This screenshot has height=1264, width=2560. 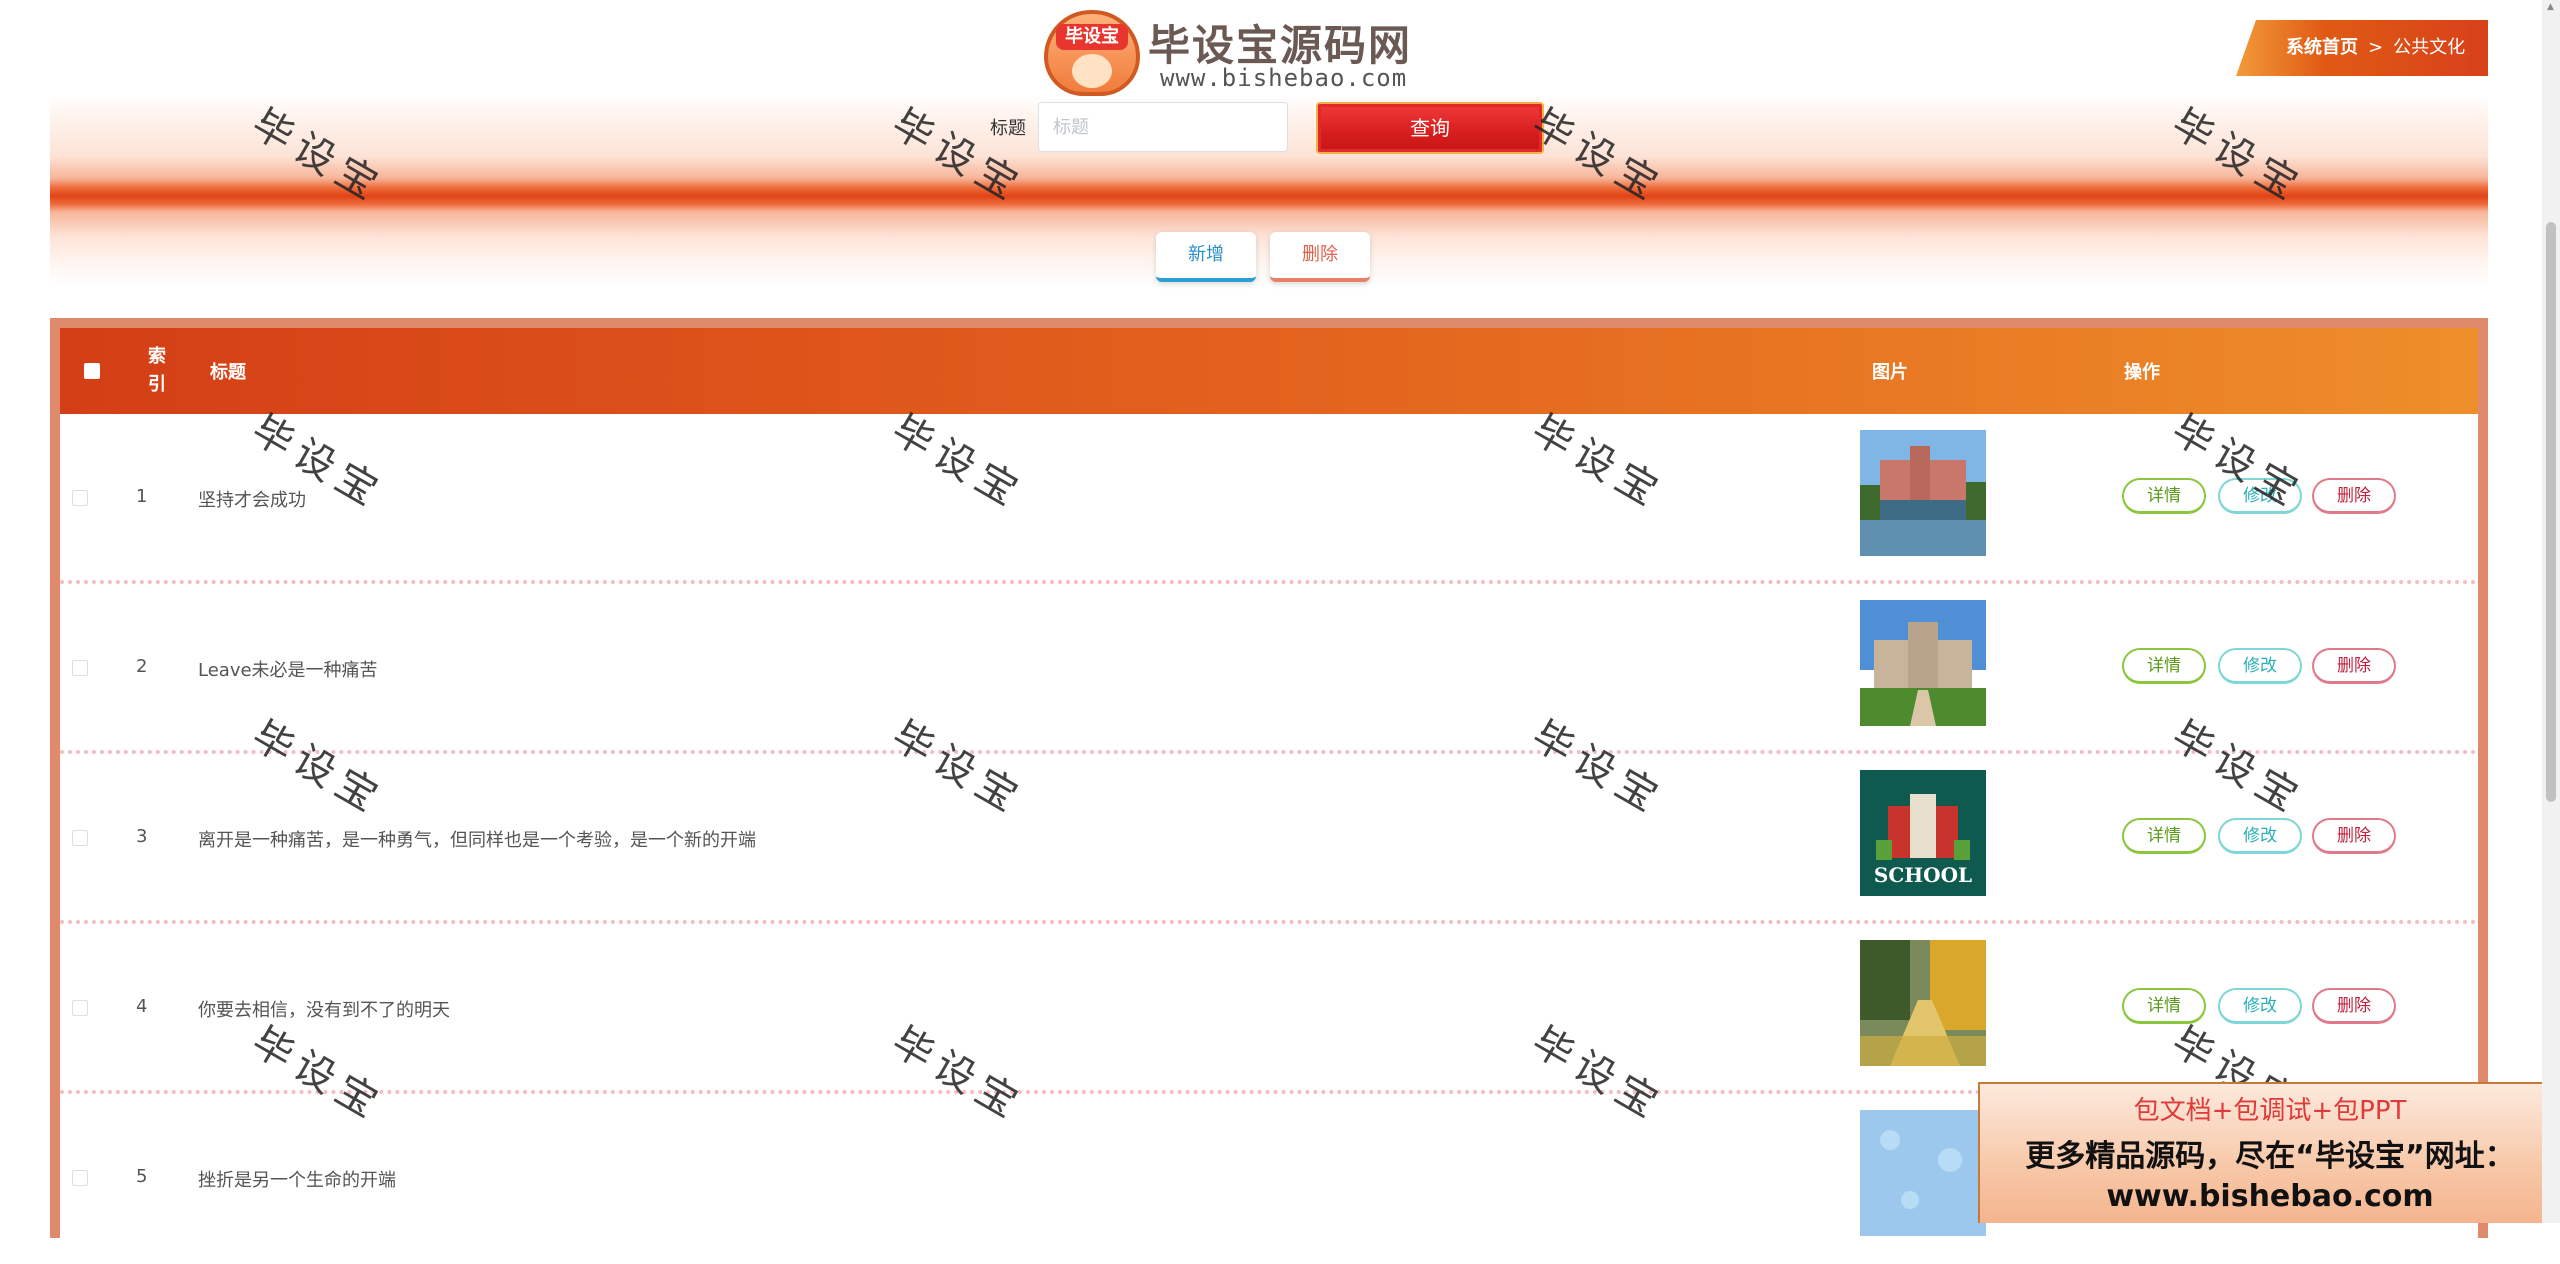 What do you see at coordinates (1092, 53) in the screenshot?
I see `logo-badge-icon: 毕设宝` at bounding box center [1092, 53].